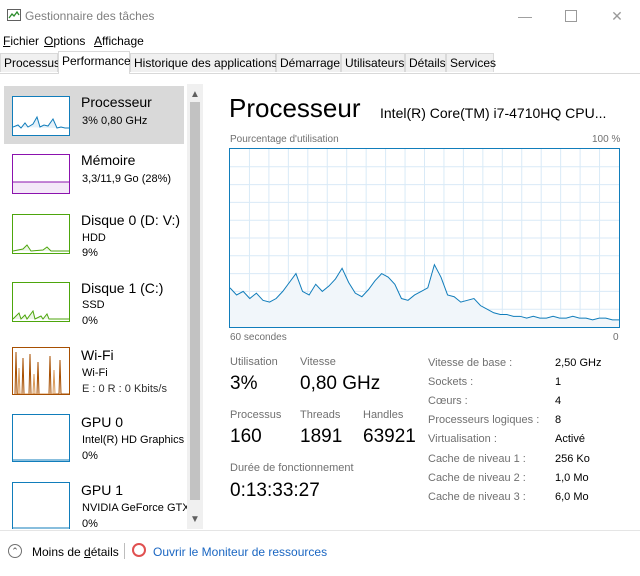 Image resolution: width=640 pixels, height=576 pixels. I want to click on cores-value: 4, so click(558, 401).